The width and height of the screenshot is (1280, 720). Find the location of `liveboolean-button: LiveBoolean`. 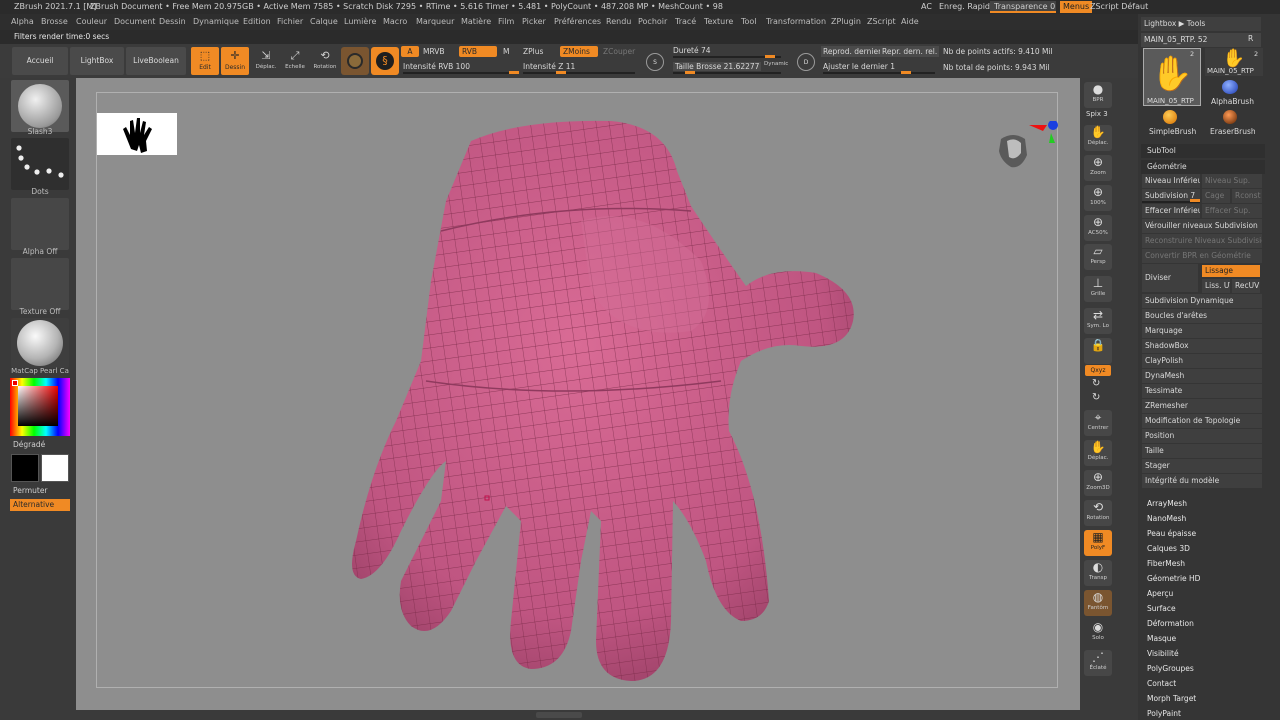

liveboolean-button: LiveBoolean is located at coordinates (156, 61).